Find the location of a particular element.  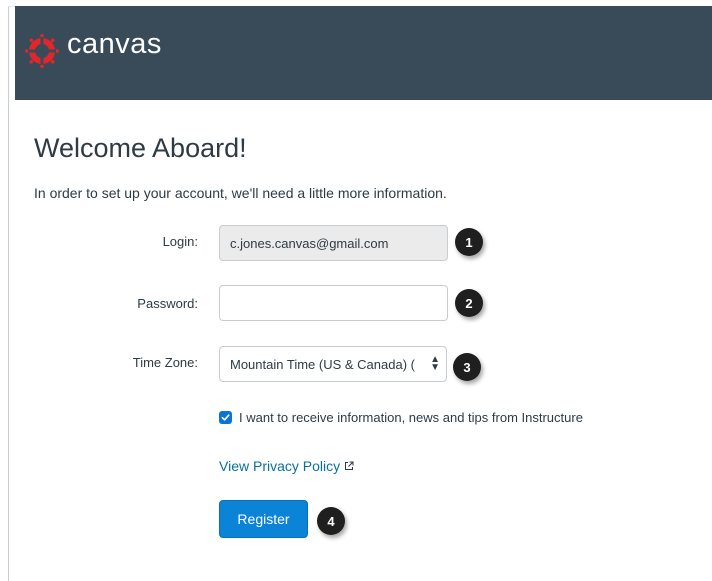

timezone-label: Time Zone: is located at coordinates (165, 362).